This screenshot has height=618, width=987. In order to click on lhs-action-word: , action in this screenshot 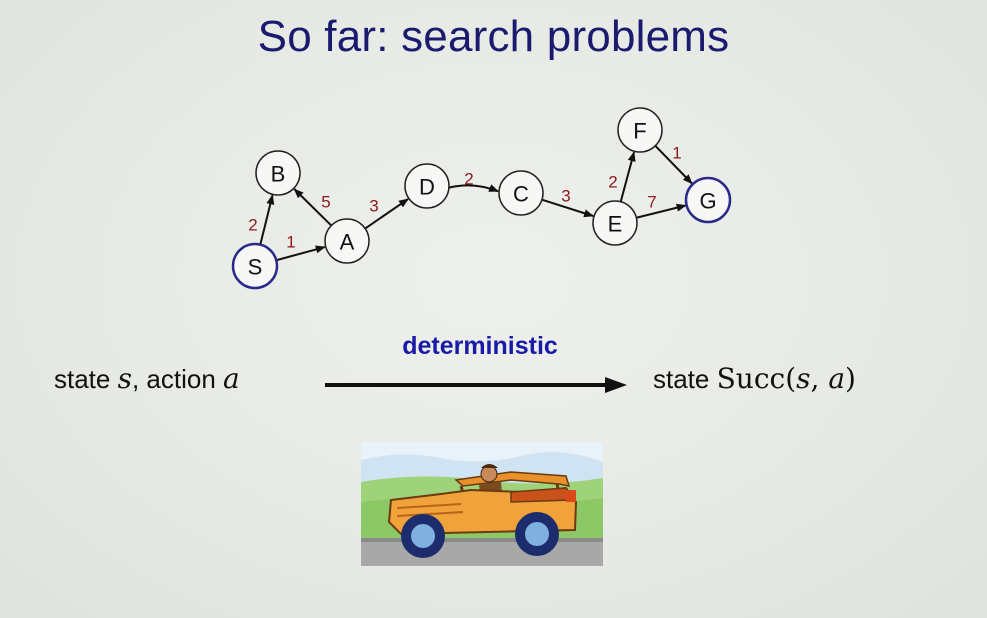, I will do `click(173, 379)`.